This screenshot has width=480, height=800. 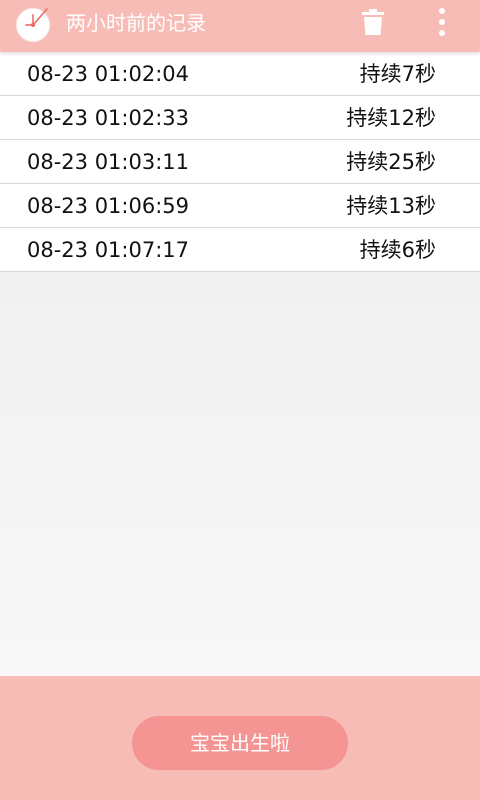 What do you see at coordinates (240, 26) in the screenshot?
I see `app-bar: 两小时前的记录` at bounding box center [240, 26].